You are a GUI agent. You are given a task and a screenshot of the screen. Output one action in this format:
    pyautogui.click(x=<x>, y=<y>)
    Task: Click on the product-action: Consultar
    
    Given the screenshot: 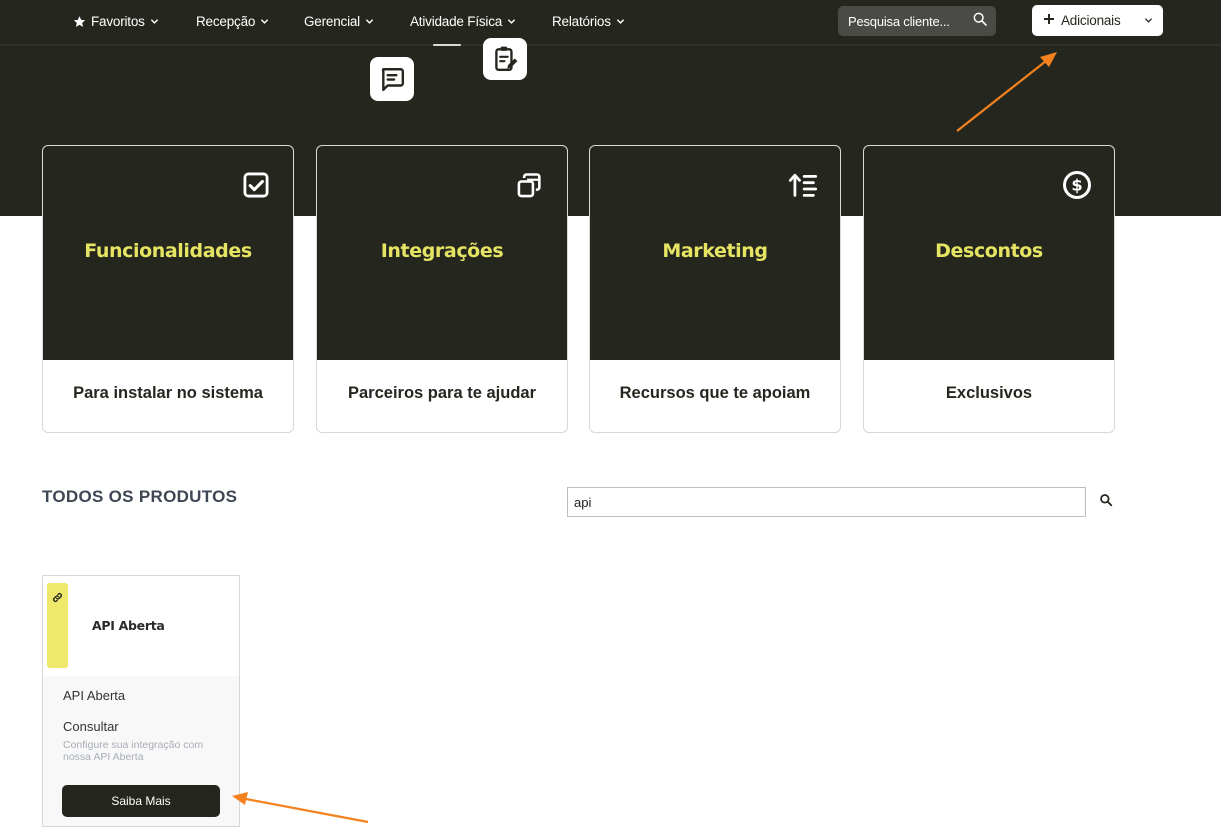 What is the action you would take?
    pyautogui.click(x=91, y=726)
    